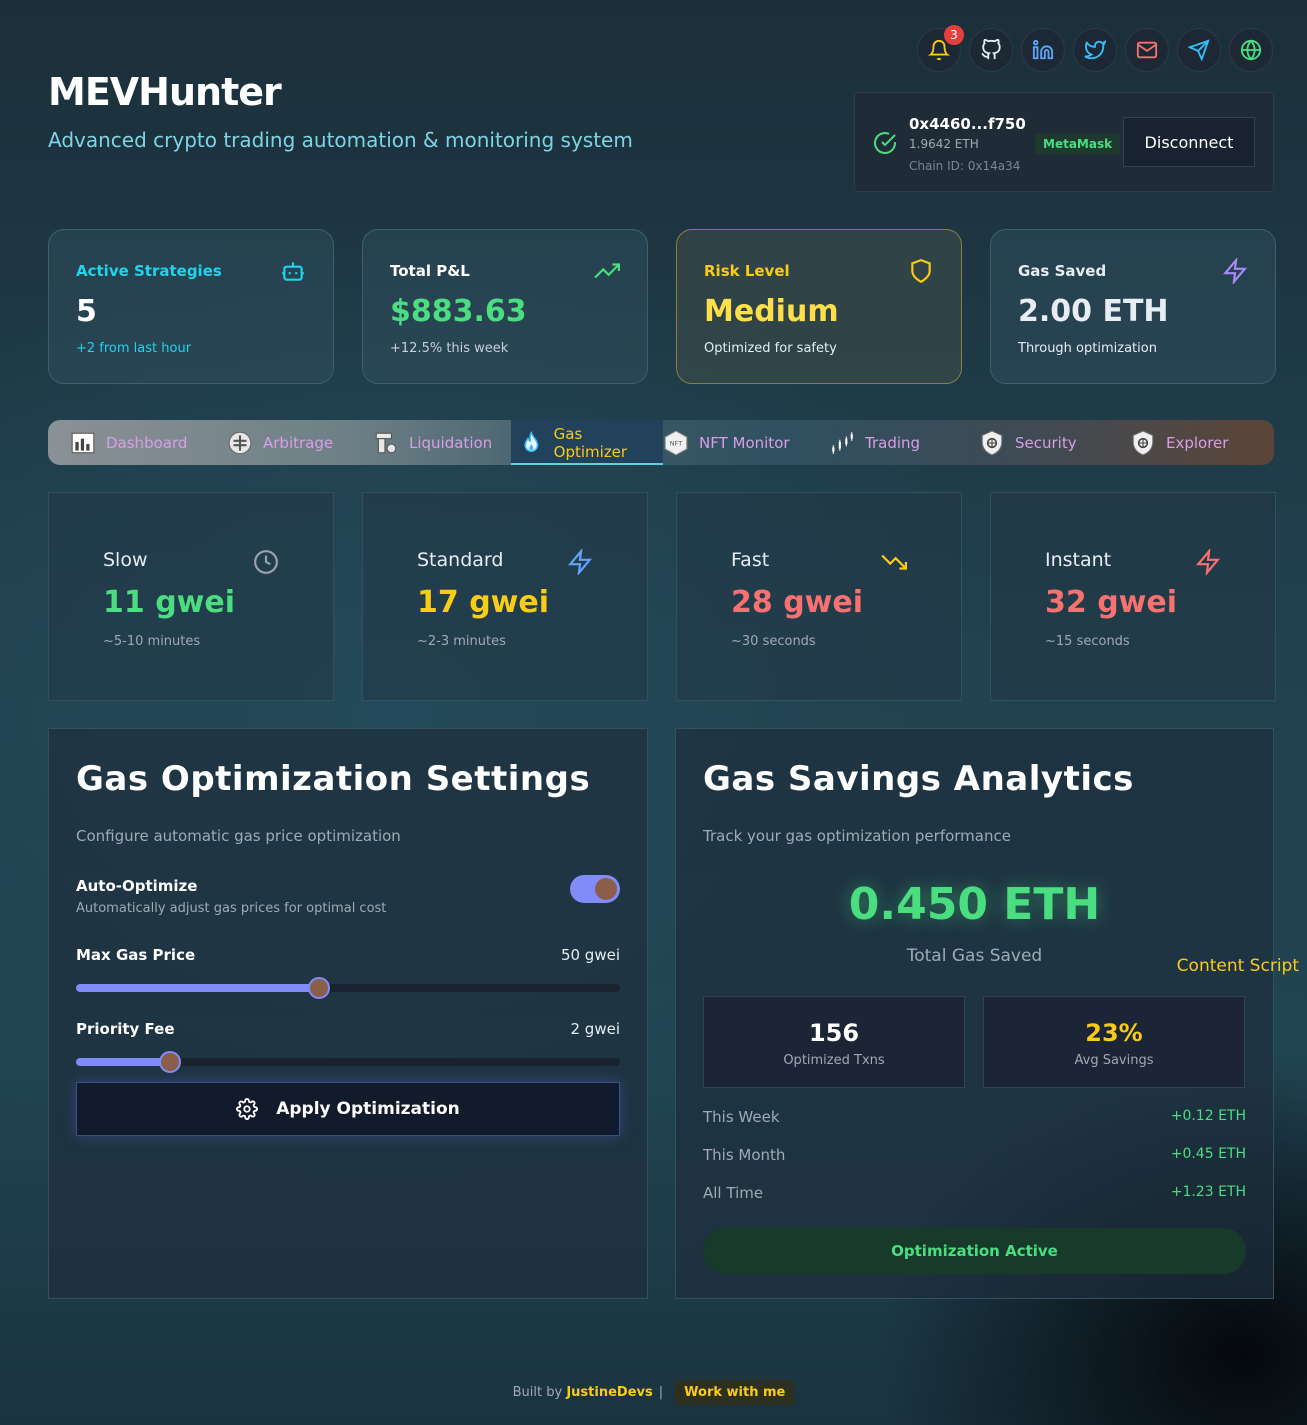 This screenshot has height=1425, width=1307. I want to click on shield-icon, so click(921, 271).